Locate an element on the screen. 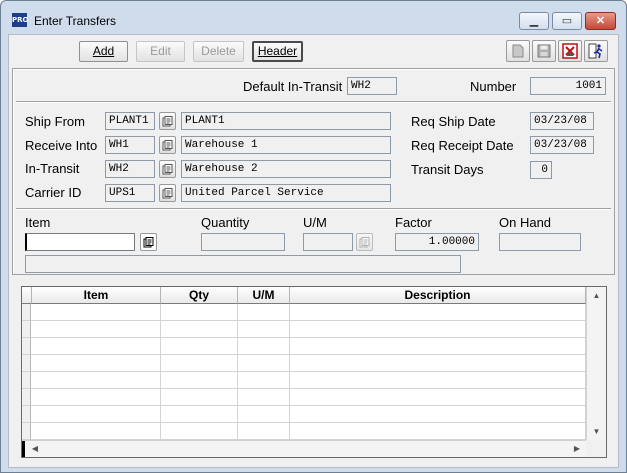 Image resolution: width=627 pixels, height=473 pixels. ship-from-code-field: PLANT1 is located at coordinates (130, 121).